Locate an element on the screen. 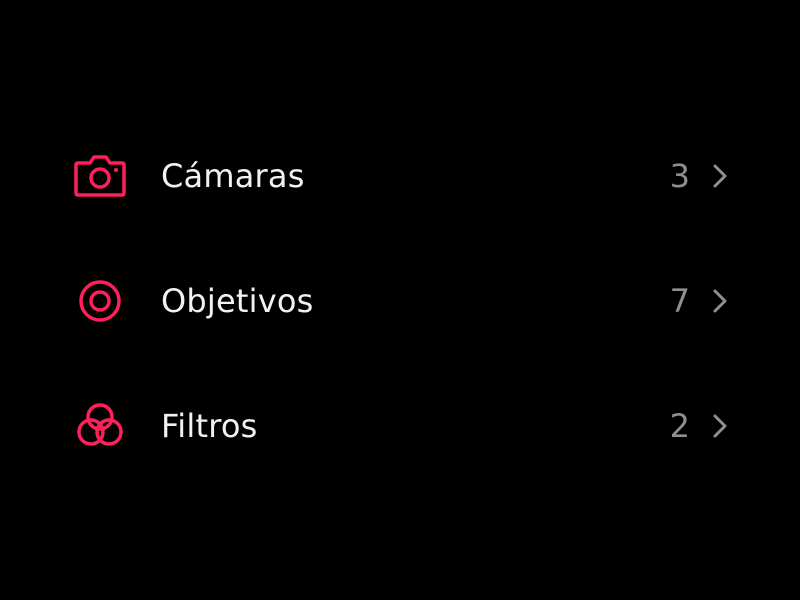  list-item-camaras: Cámaras 3 is located at coordinates (400, 176).